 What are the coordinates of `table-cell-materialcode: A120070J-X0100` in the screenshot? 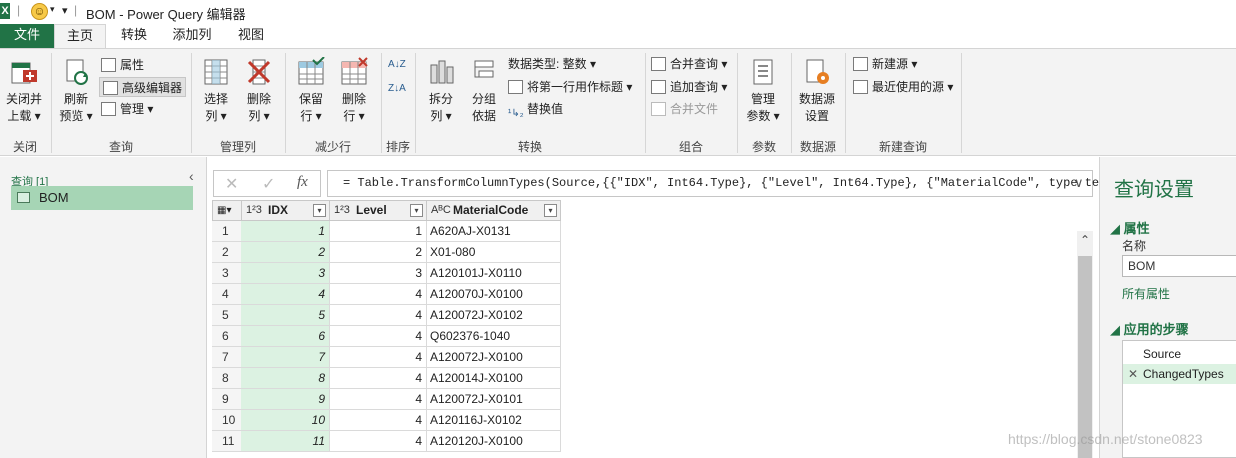 It's located at (493, 294).